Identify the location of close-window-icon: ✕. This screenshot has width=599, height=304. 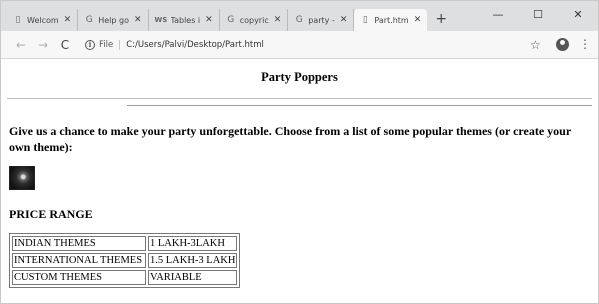
(578, 15).